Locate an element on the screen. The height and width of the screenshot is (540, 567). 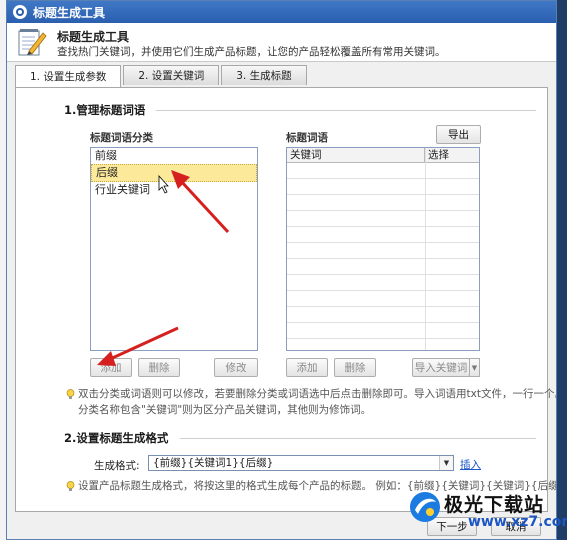
mouse-cursor-icon is located at coordinates (163, 184).